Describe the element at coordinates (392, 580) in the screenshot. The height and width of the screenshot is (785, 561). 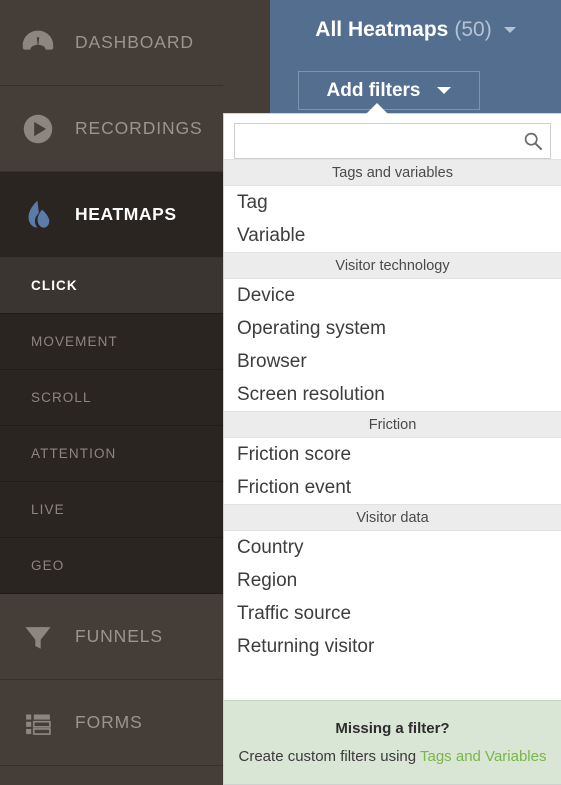
I see `filter-option-region: Region` at that location.